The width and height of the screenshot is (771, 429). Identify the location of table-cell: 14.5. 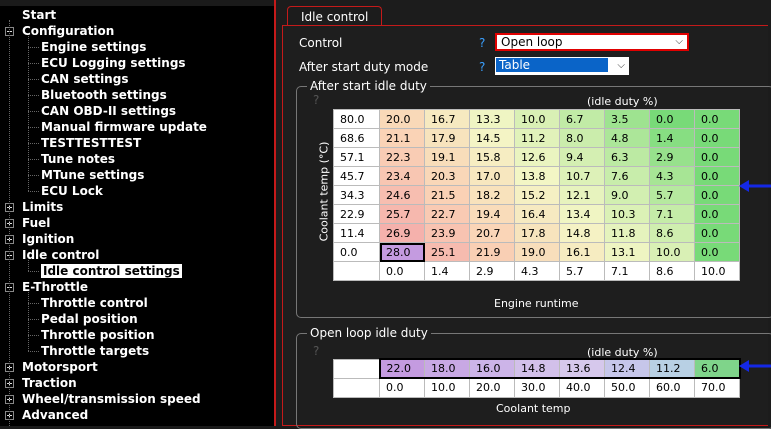
(492, 138).